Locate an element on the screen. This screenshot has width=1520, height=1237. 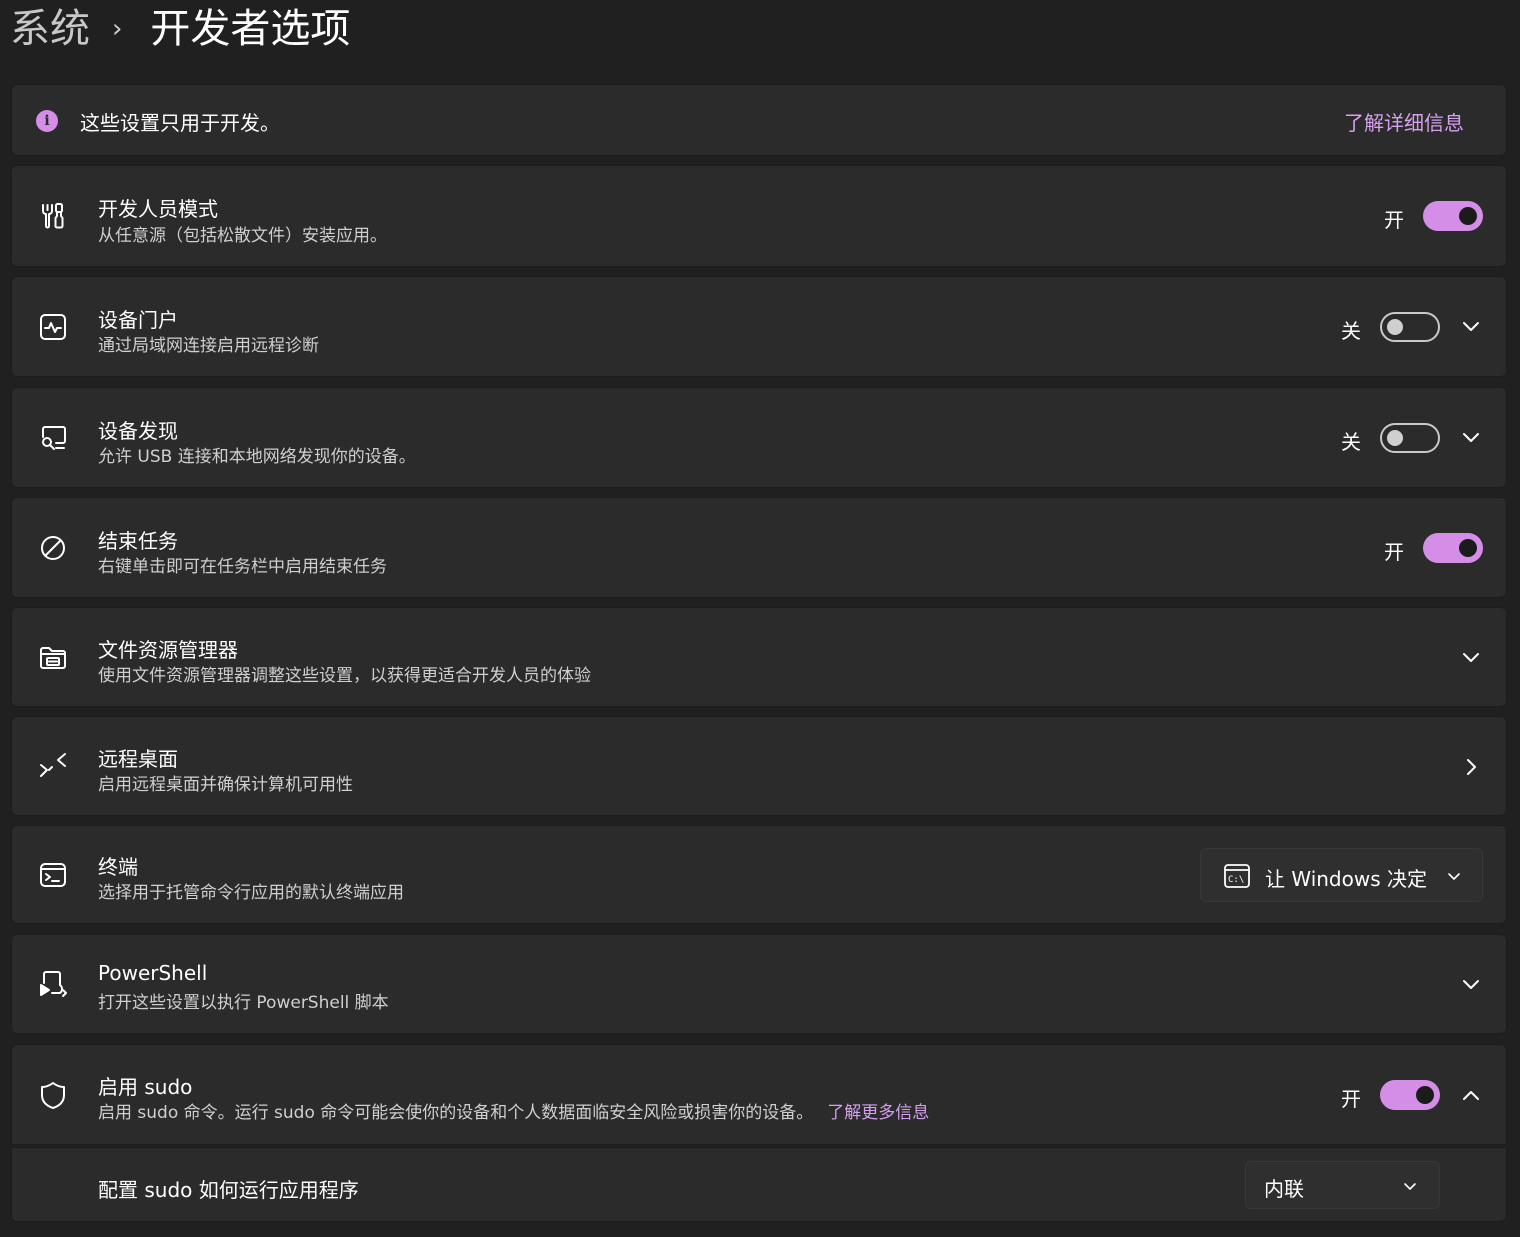
end-task-icon is located at coordinates (53, 548).